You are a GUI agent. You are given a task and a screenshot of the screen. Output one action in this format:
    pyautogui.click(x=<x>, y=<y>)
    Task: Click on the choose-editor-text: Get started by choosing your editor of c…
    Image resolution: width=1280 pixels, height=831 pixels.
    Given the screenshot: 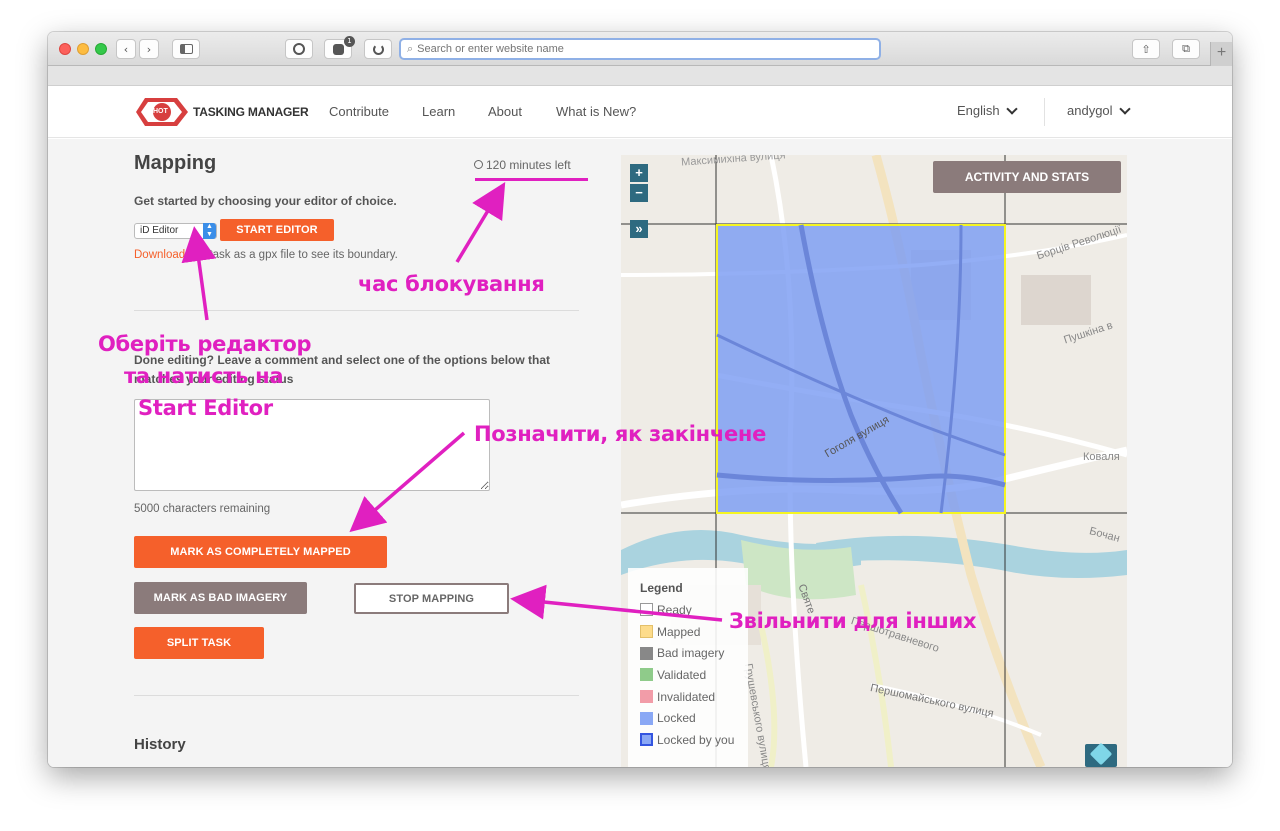 What is the action you would take?
    pyautogui.click(x=265, y=201)
    